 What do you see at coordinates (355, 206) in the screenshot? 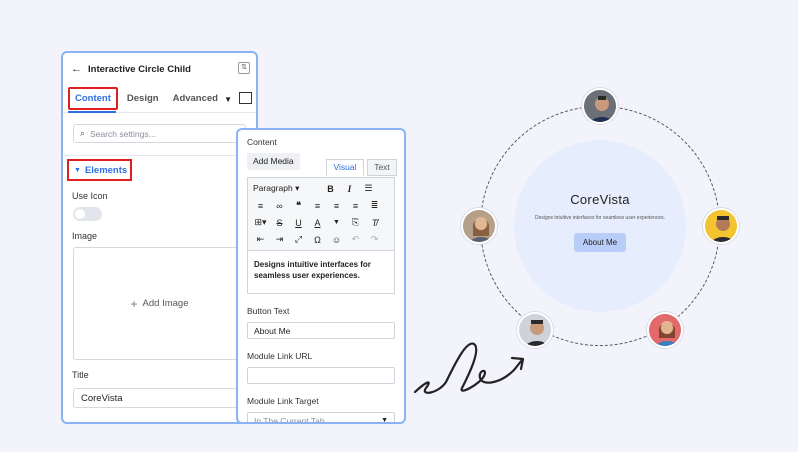
I see `align-right-icon: ≡` at bounding box center [355, 206].